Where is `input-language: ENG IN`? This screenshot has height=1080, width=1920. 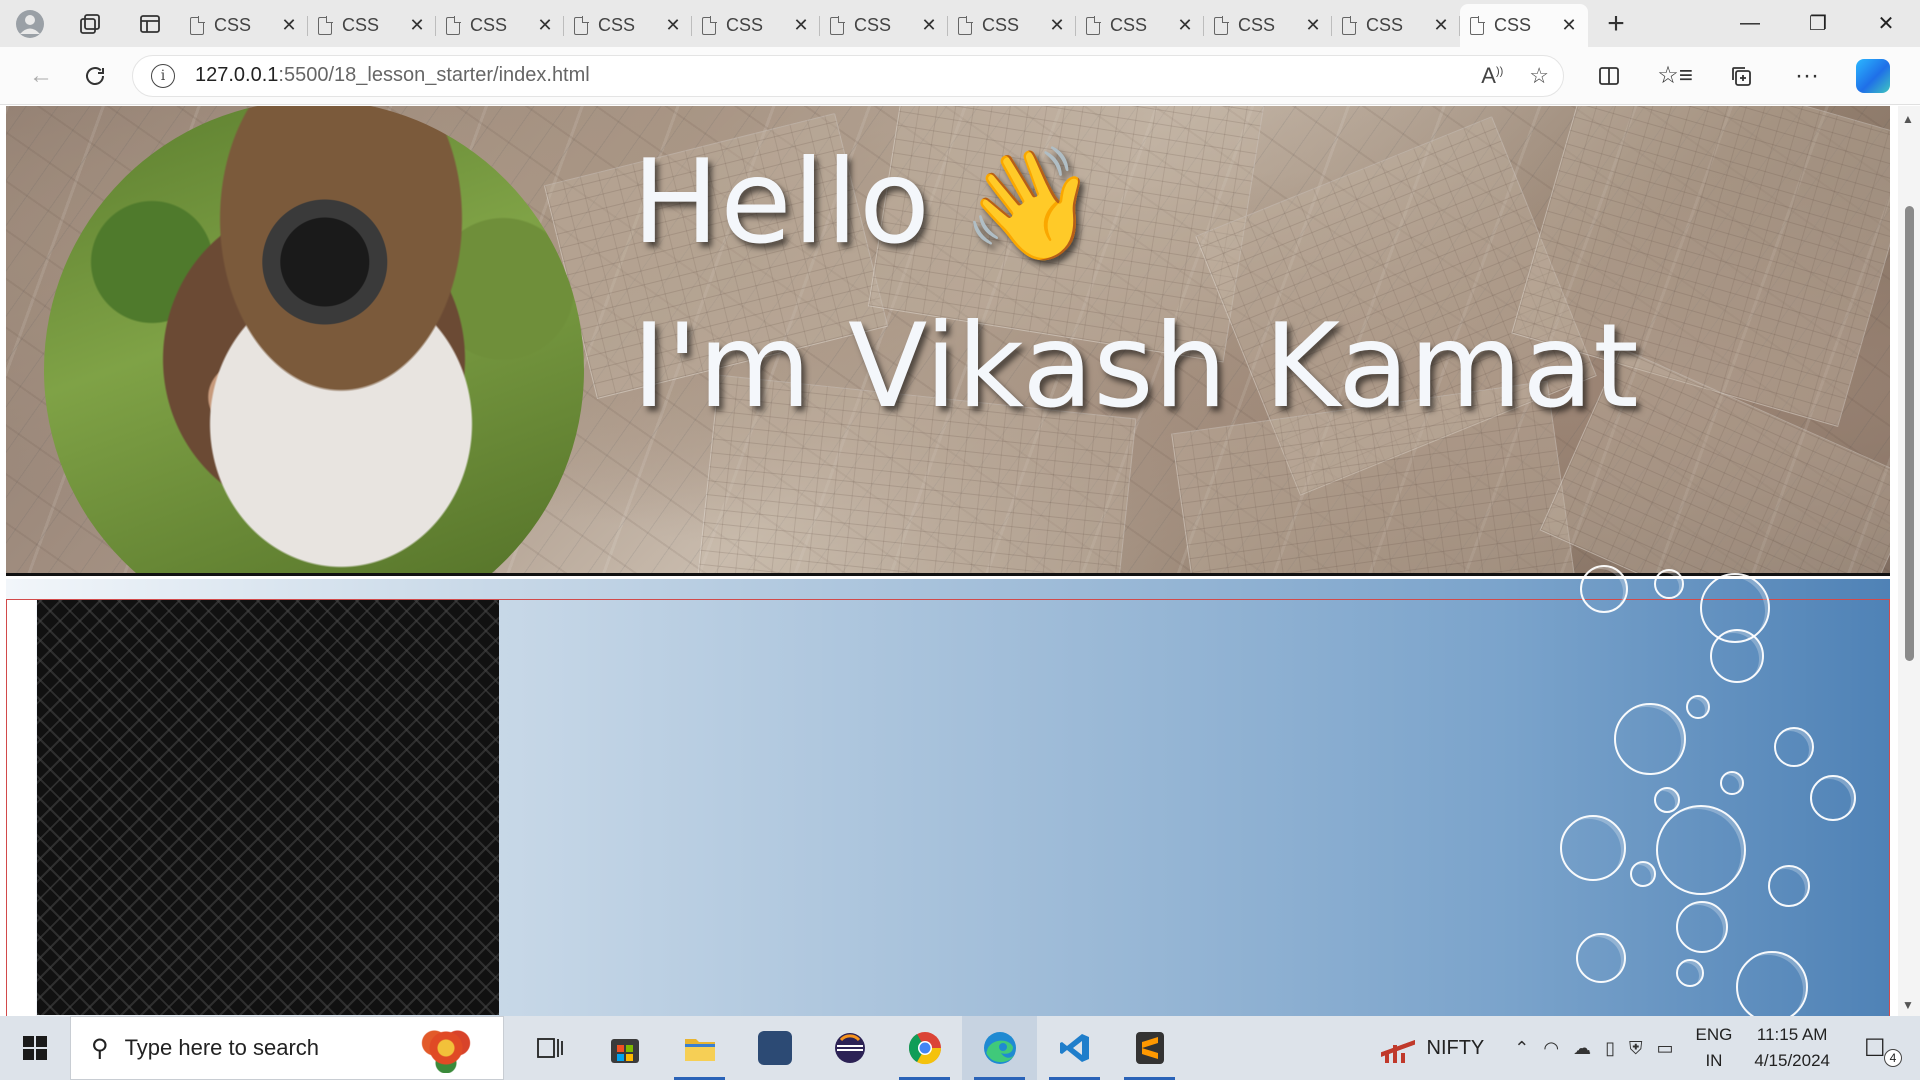 input-language: ENG IN is located at coordinates (1714, 1048).